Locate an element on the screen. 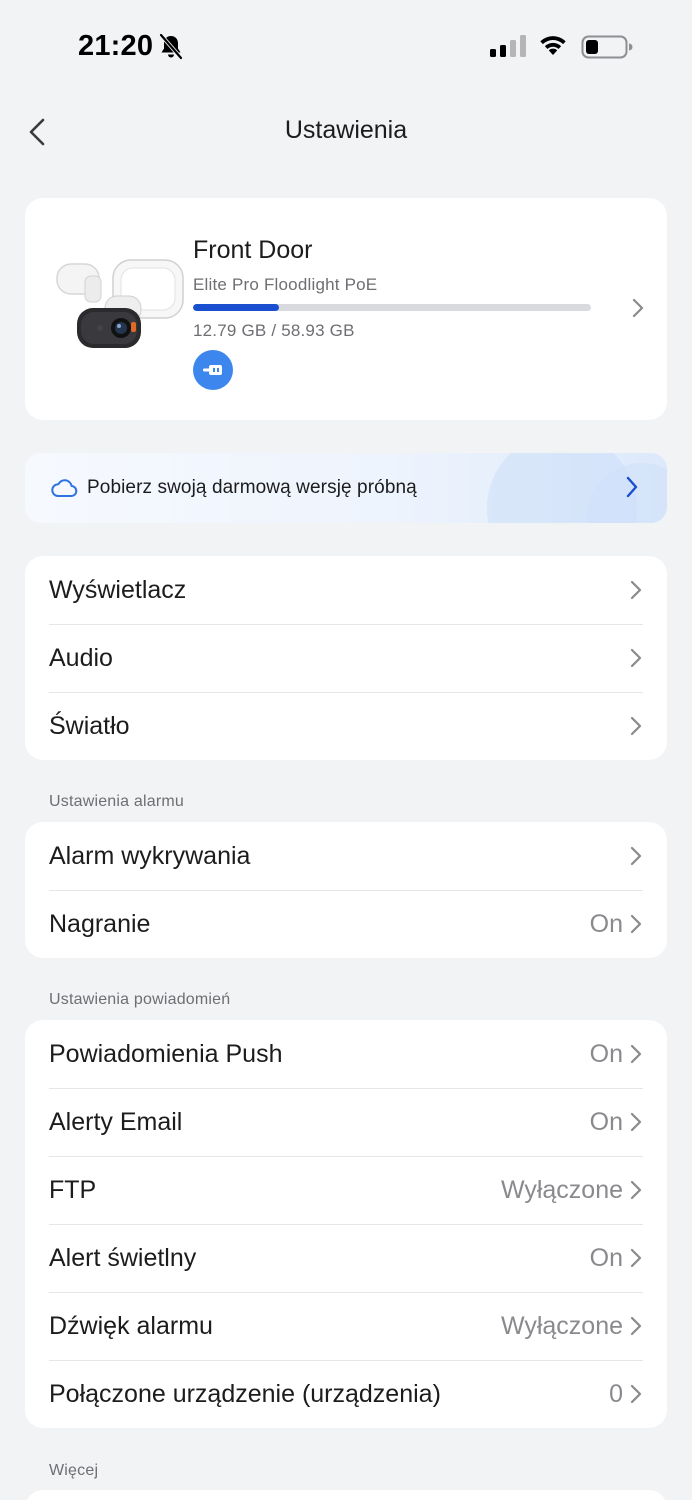 The height and width of the screenshot is (1500, 692). settings-row-light-alert: Alert świetlny On is located at coordinates (346, 1258).